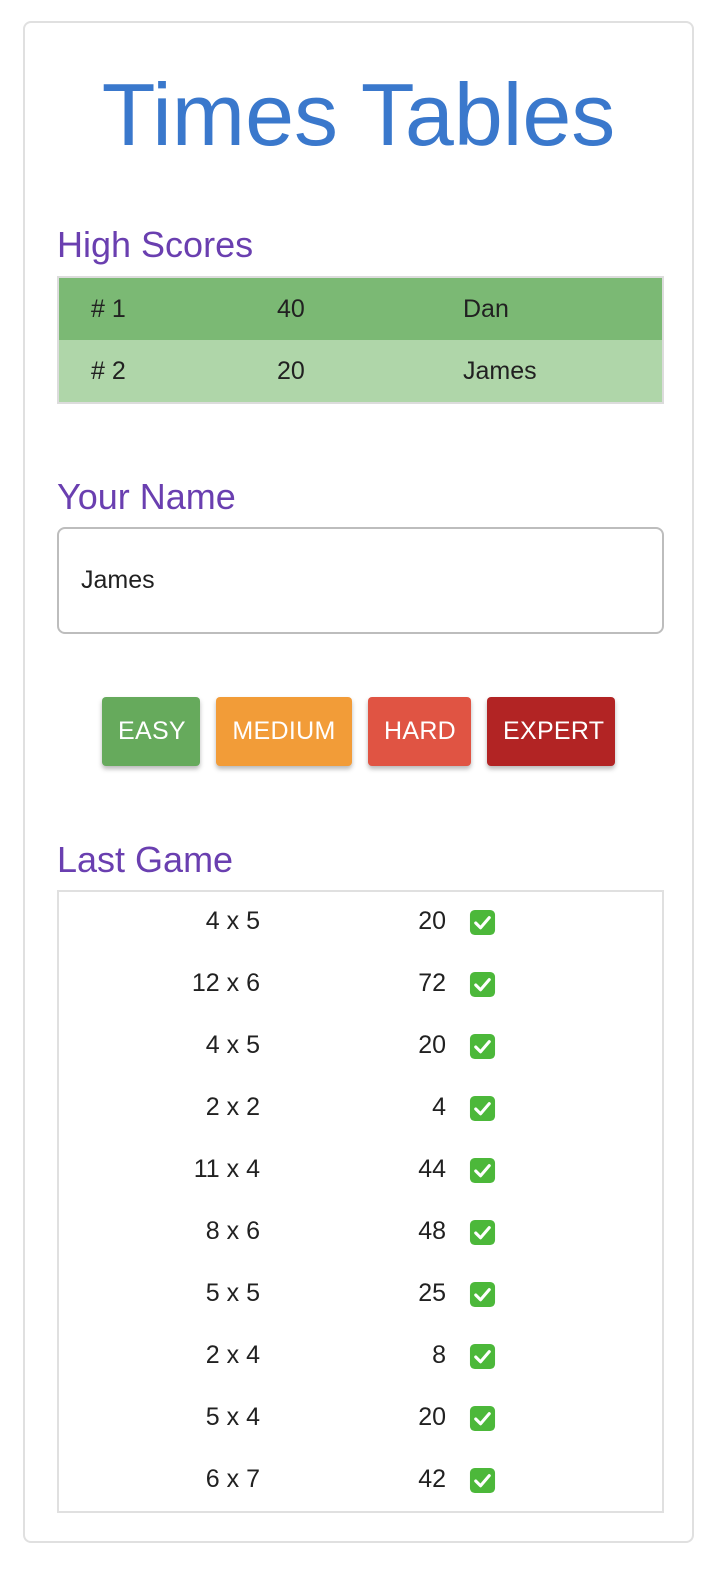  I want to click on answer-text: 72, so click(432, 983).